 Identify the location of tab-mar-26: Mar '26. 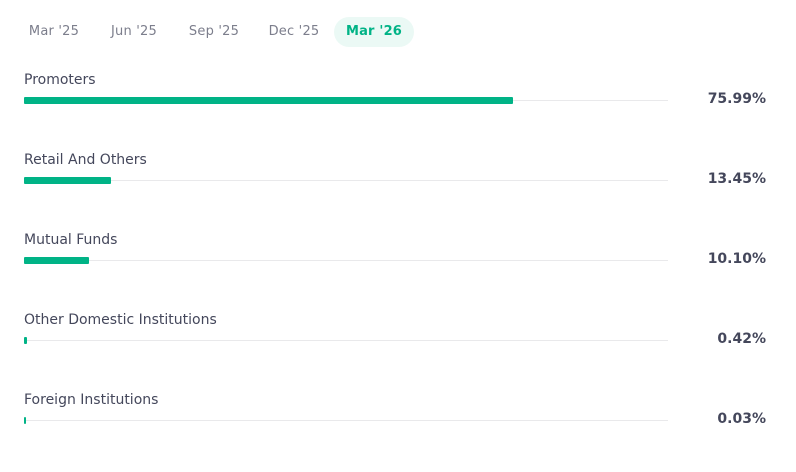
(374, 32).